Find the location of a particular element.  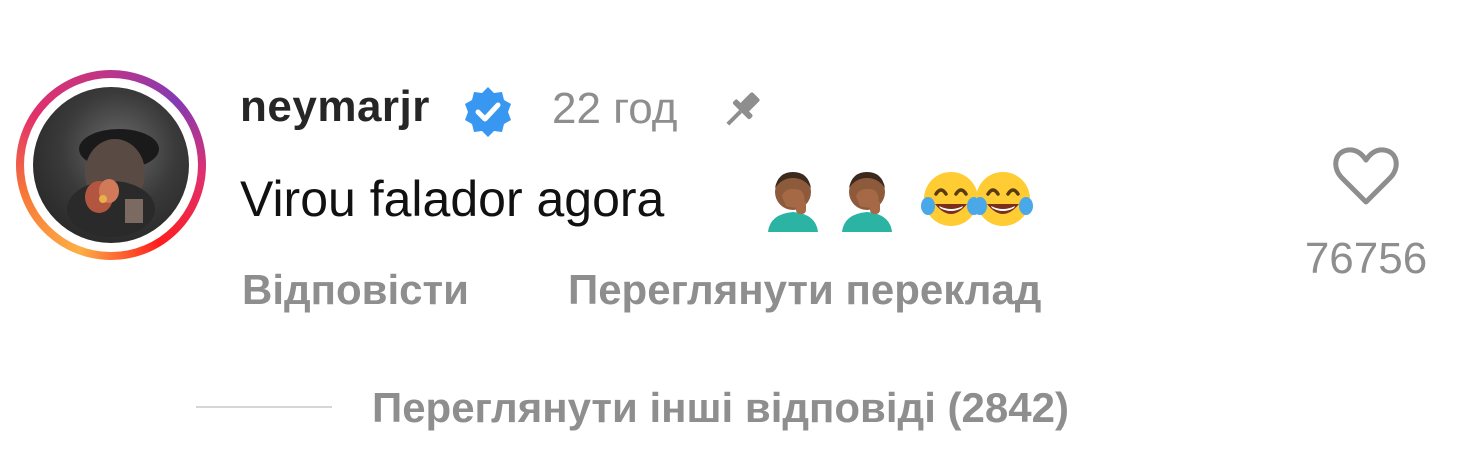

reply-button: Відповісти is located at coordinates (355, 290).